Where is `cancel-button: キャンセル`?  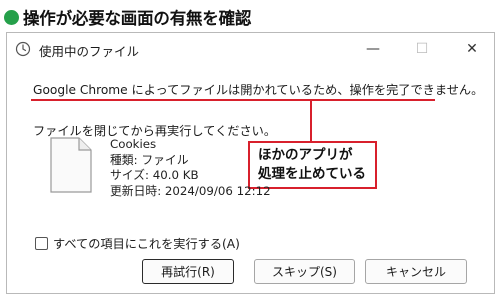 cancel-button: キャンセル is located at coordinates (416, 271).